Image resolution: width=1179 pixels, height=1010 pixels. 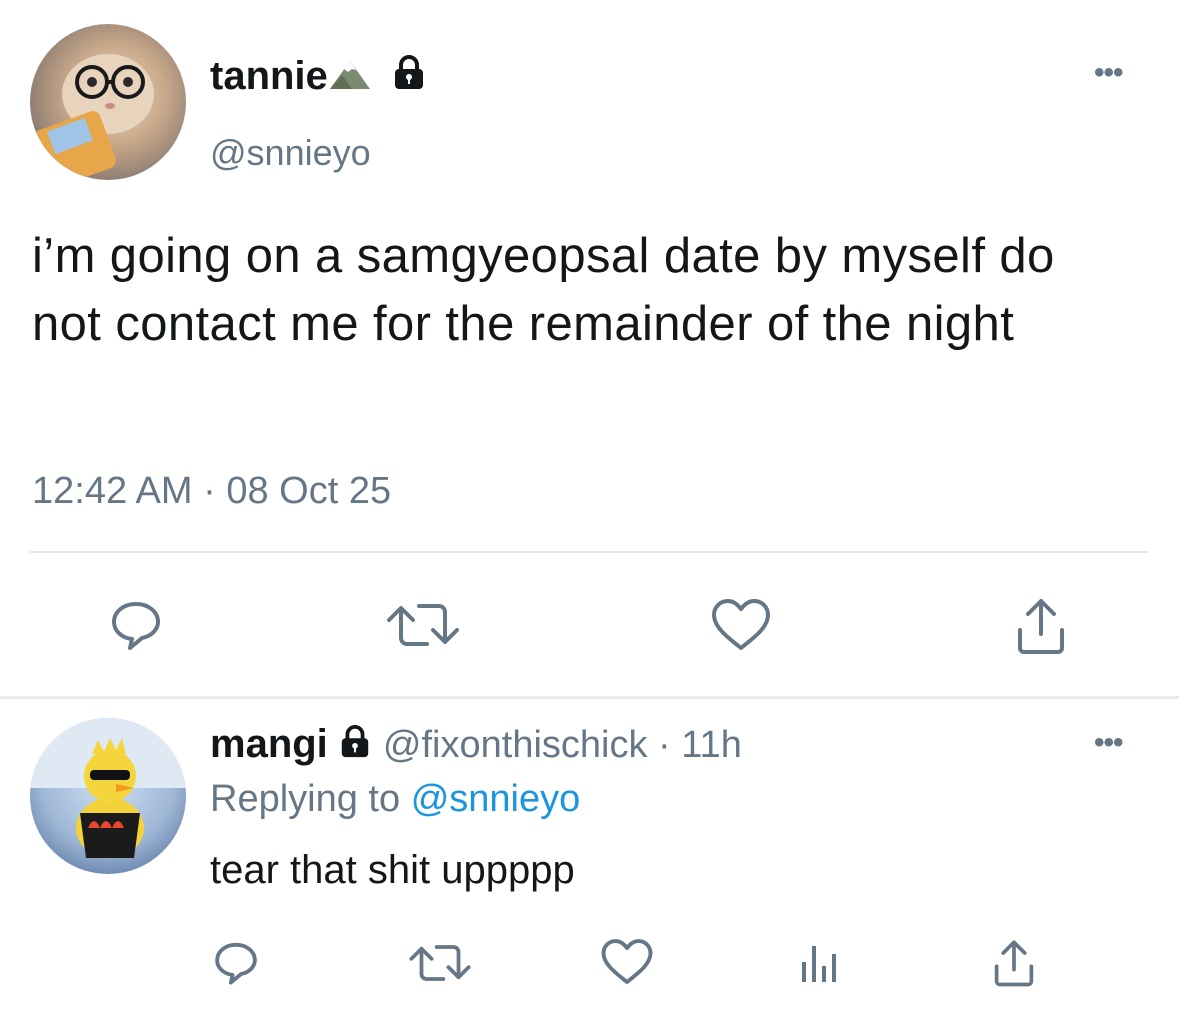 What do you see at coordinates (94, 117) in the screenshot?
I see `cat-with-glasses-image` at bounding box center [94, 117].